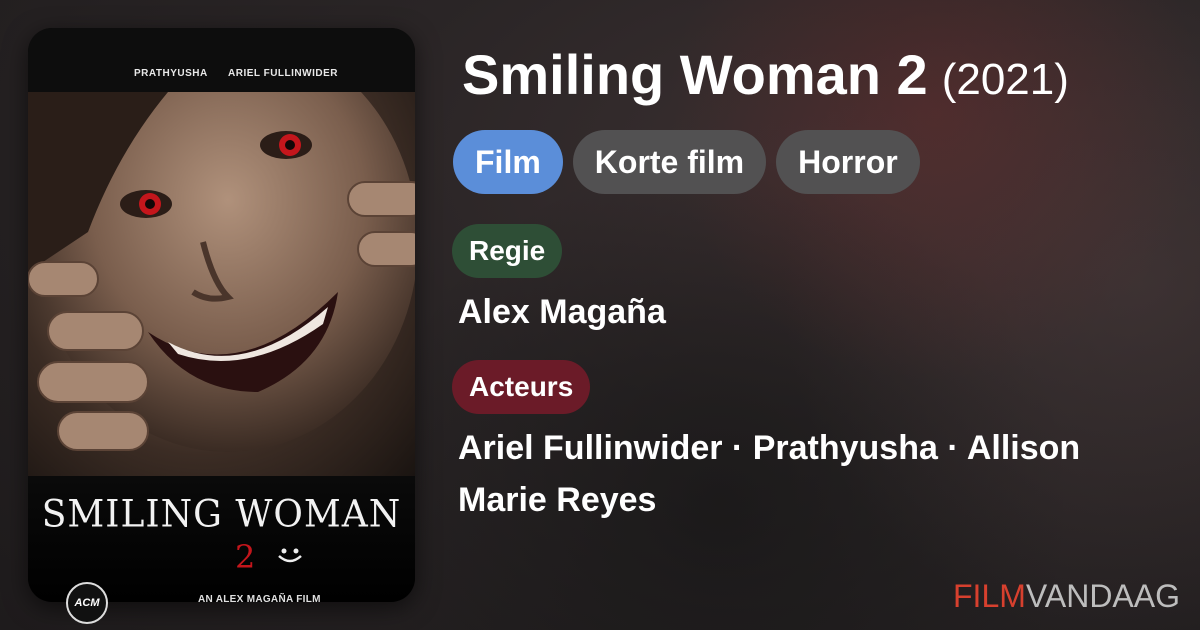  I want to click on genre-list: Film Korte film Horror, so click(686, 162).